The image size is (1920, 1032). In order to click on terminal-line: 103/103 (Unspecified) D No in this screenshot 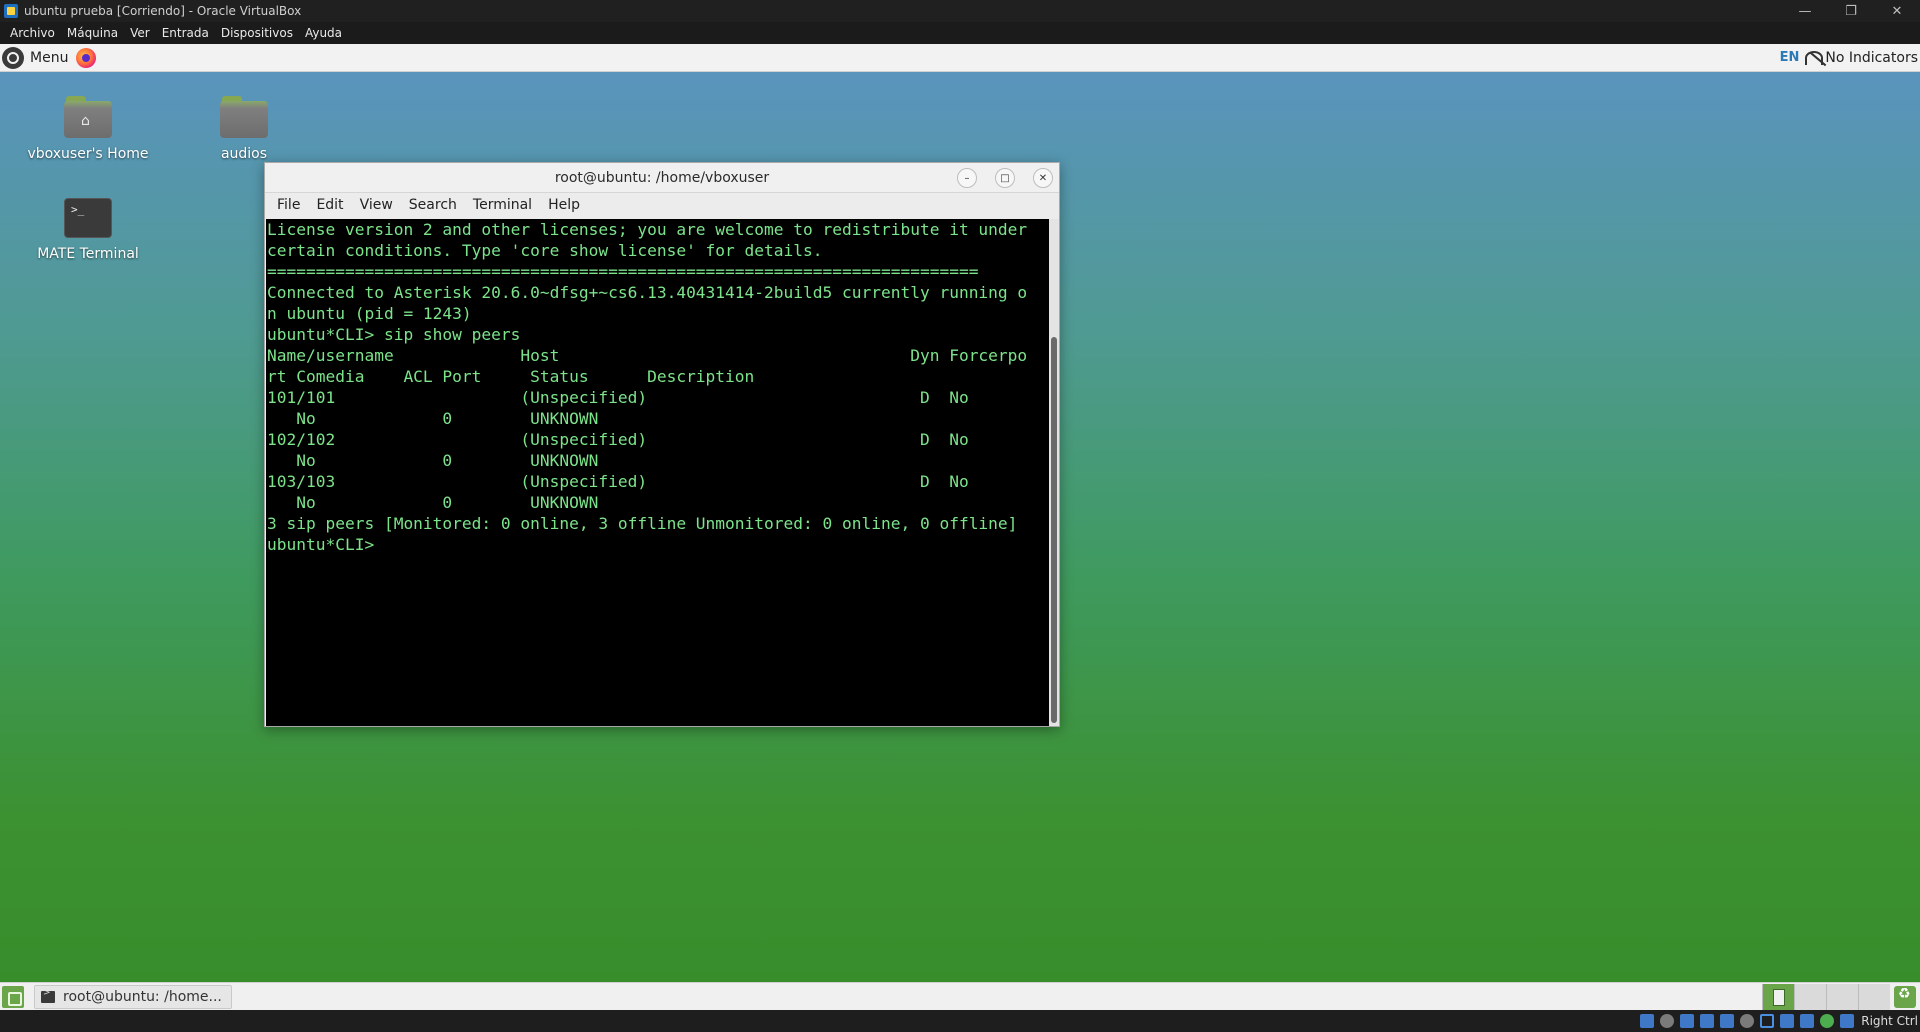, I will do `click(618, 481)`.